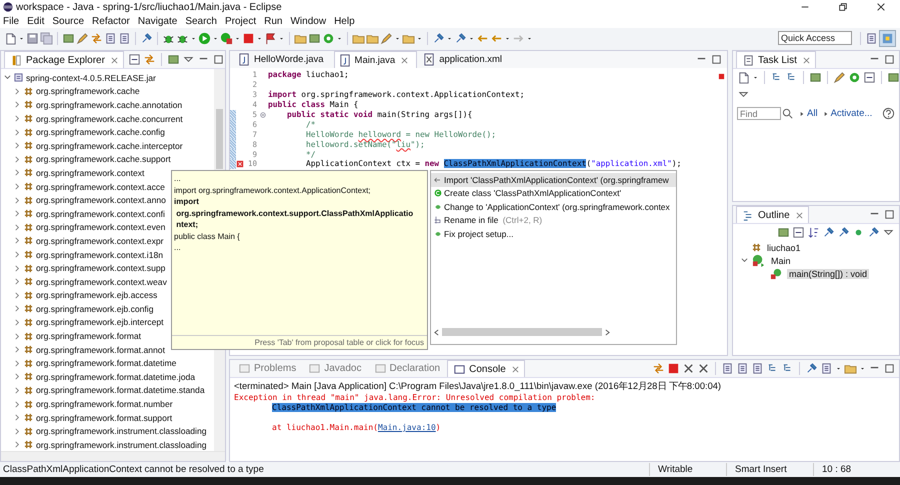 This screenshot has height=485, width=900. What do you see at coordinates (187, 224) in the screenshot?
I see `popup-text: ntext;` at bounding box center [187, 224].